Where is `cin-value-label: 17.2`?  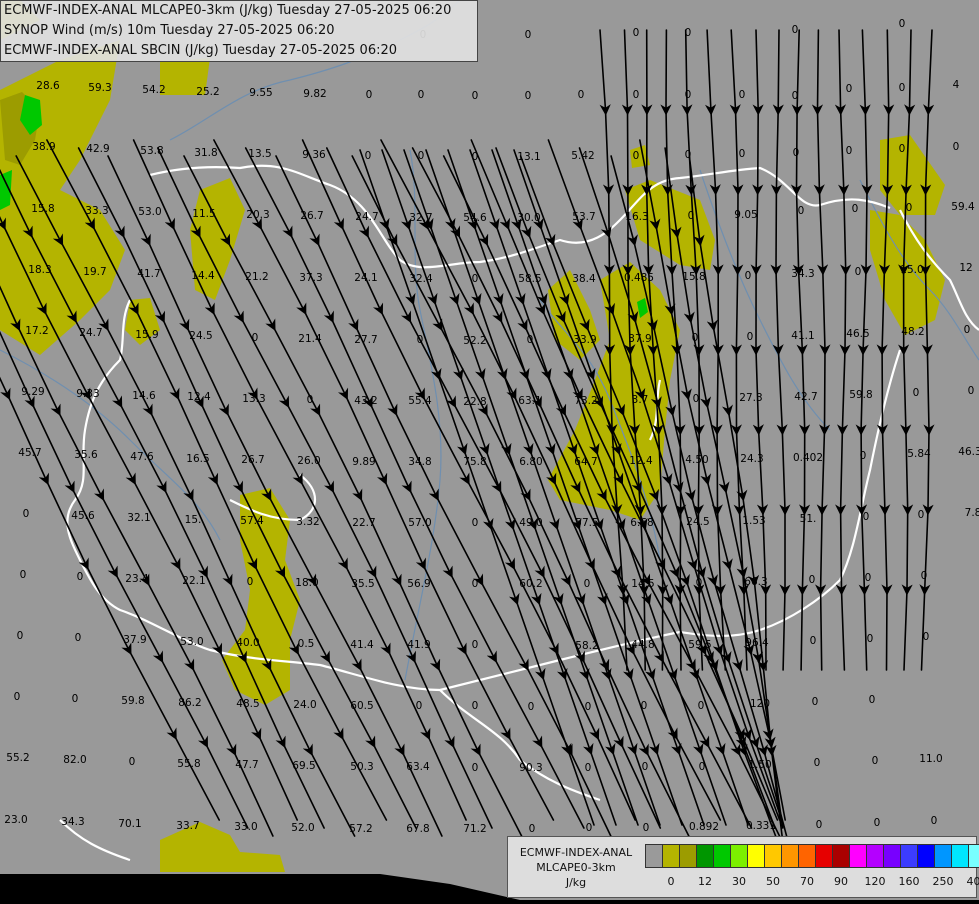
cin-value-label: 17.2 is located at coordinates (36, 331).